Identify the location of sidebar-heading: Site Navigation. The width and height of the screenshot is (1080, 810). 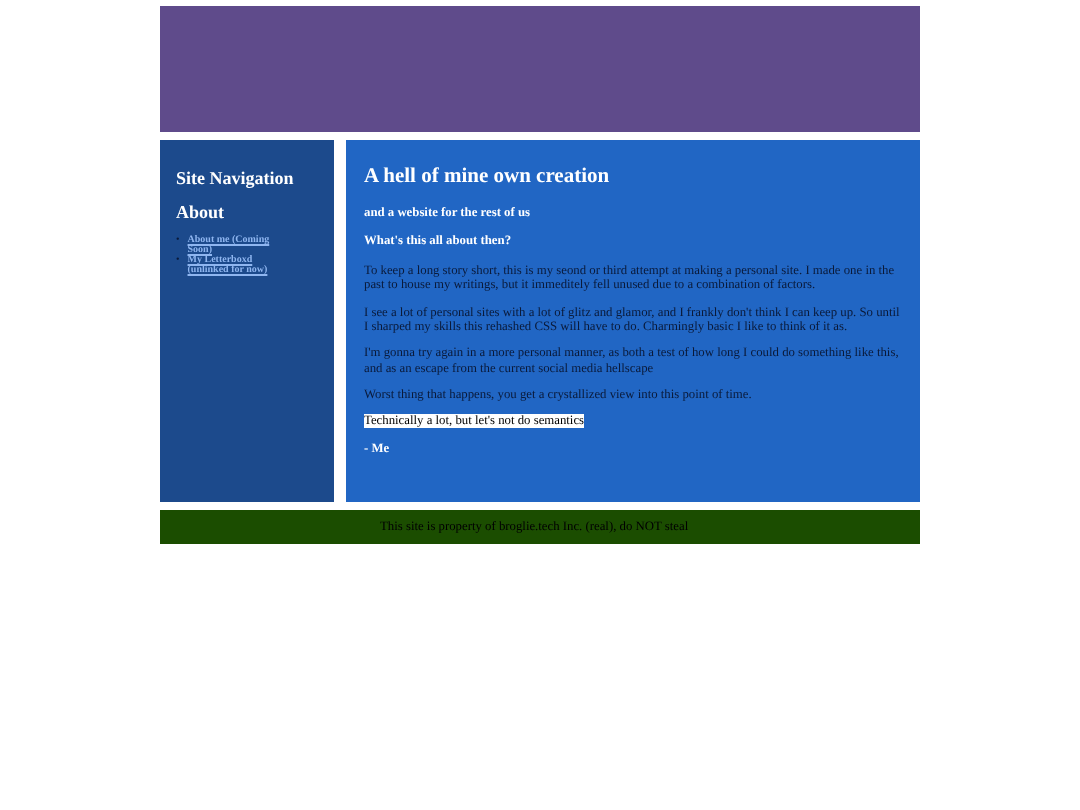
(236, 178).